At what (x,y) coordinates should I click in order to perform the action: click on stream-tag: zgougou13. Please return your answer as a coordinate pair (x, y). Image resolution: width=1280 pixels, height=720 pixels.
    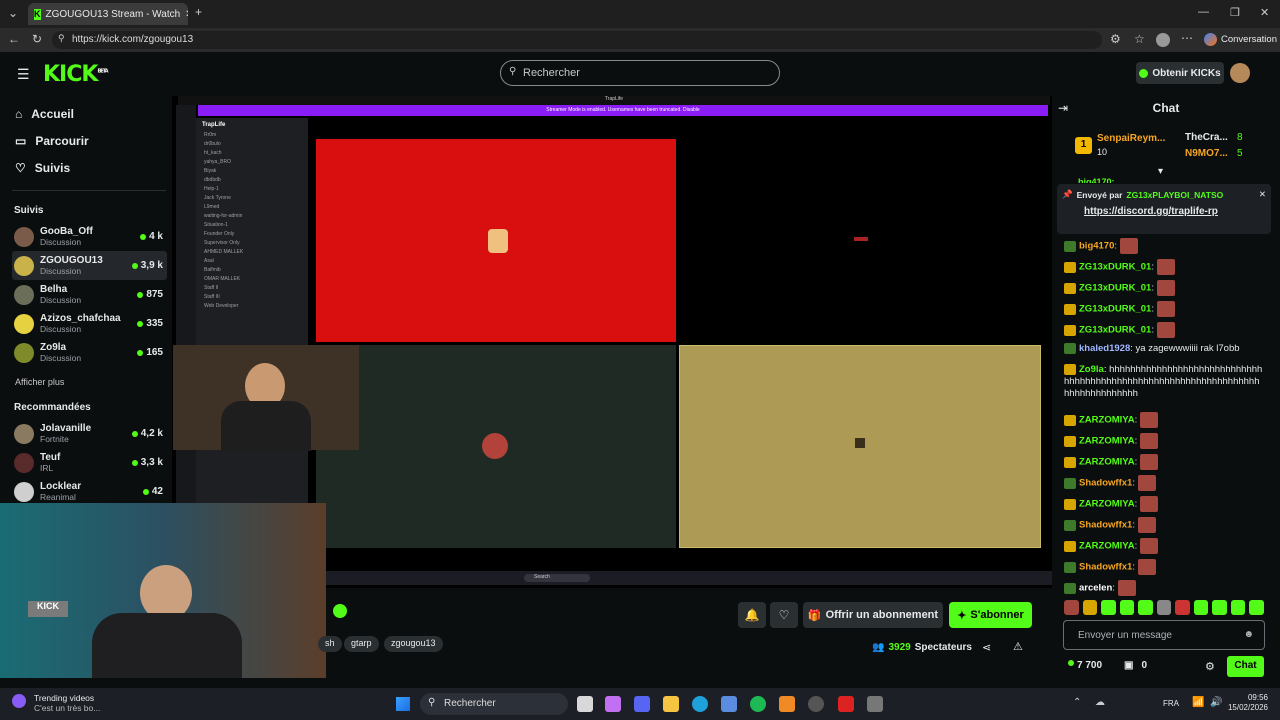
    Looking at the image, I should click on (413, 644).